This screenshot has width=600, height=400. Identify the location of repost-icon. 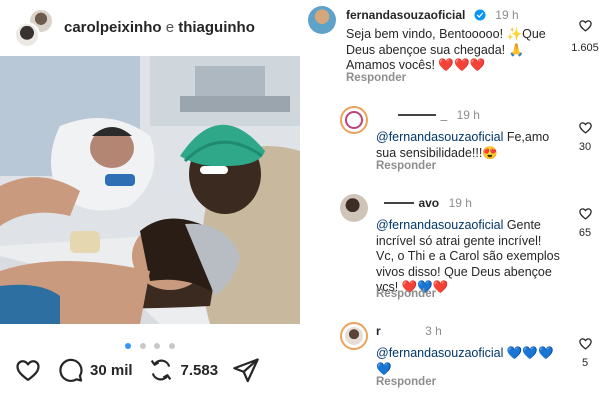
(160, 370).